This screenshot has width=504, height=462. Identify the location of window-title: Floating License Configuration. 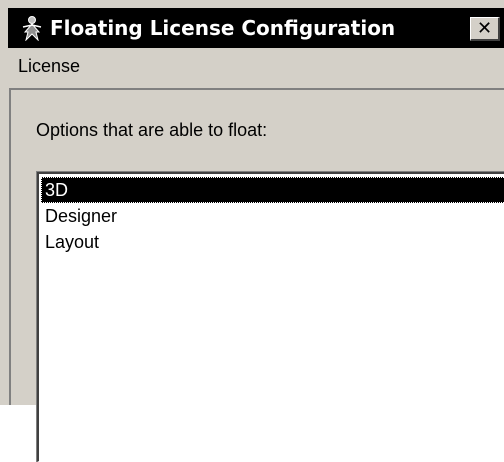
(223, 28).